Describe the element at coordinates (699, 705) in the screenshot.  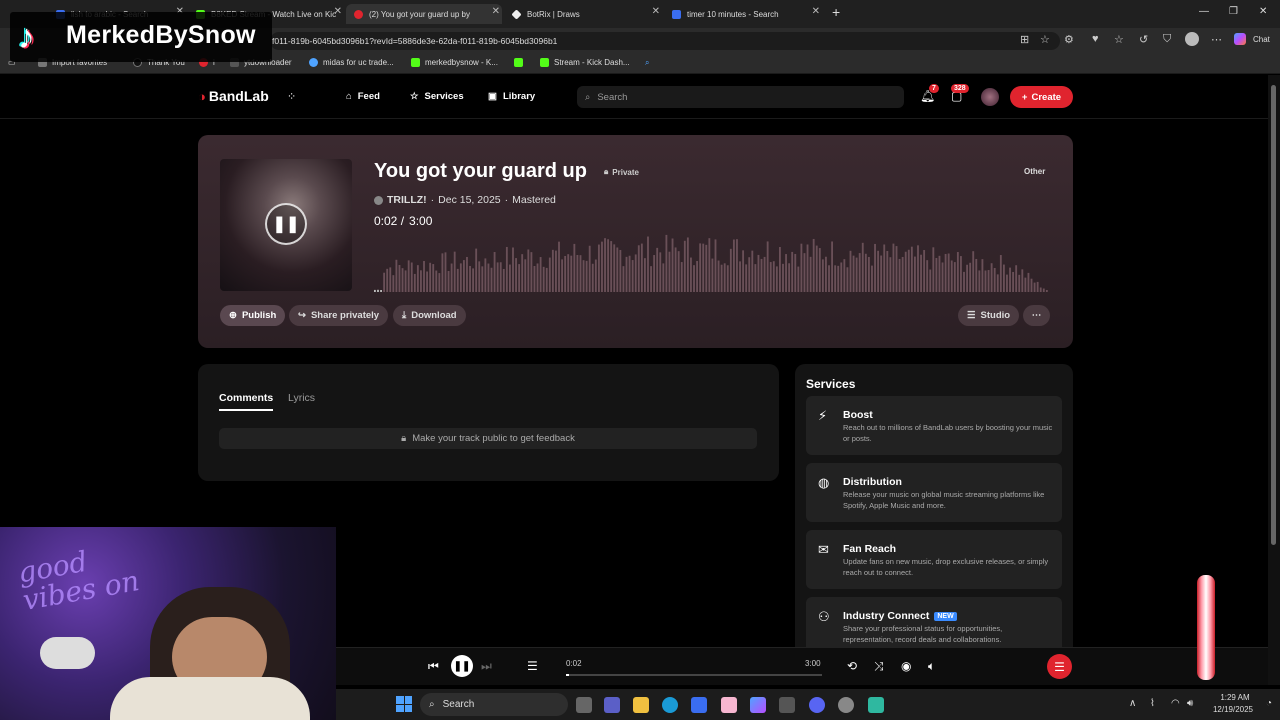
I see `store-icon` at that location.